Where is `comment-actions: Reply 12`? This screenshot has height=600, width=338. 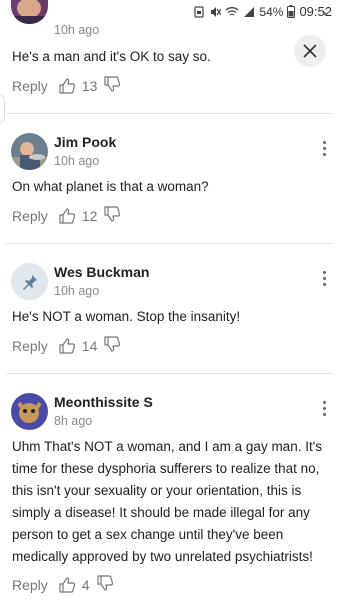 comment-actions: Reply 12 is located at coordinates (66, 215).